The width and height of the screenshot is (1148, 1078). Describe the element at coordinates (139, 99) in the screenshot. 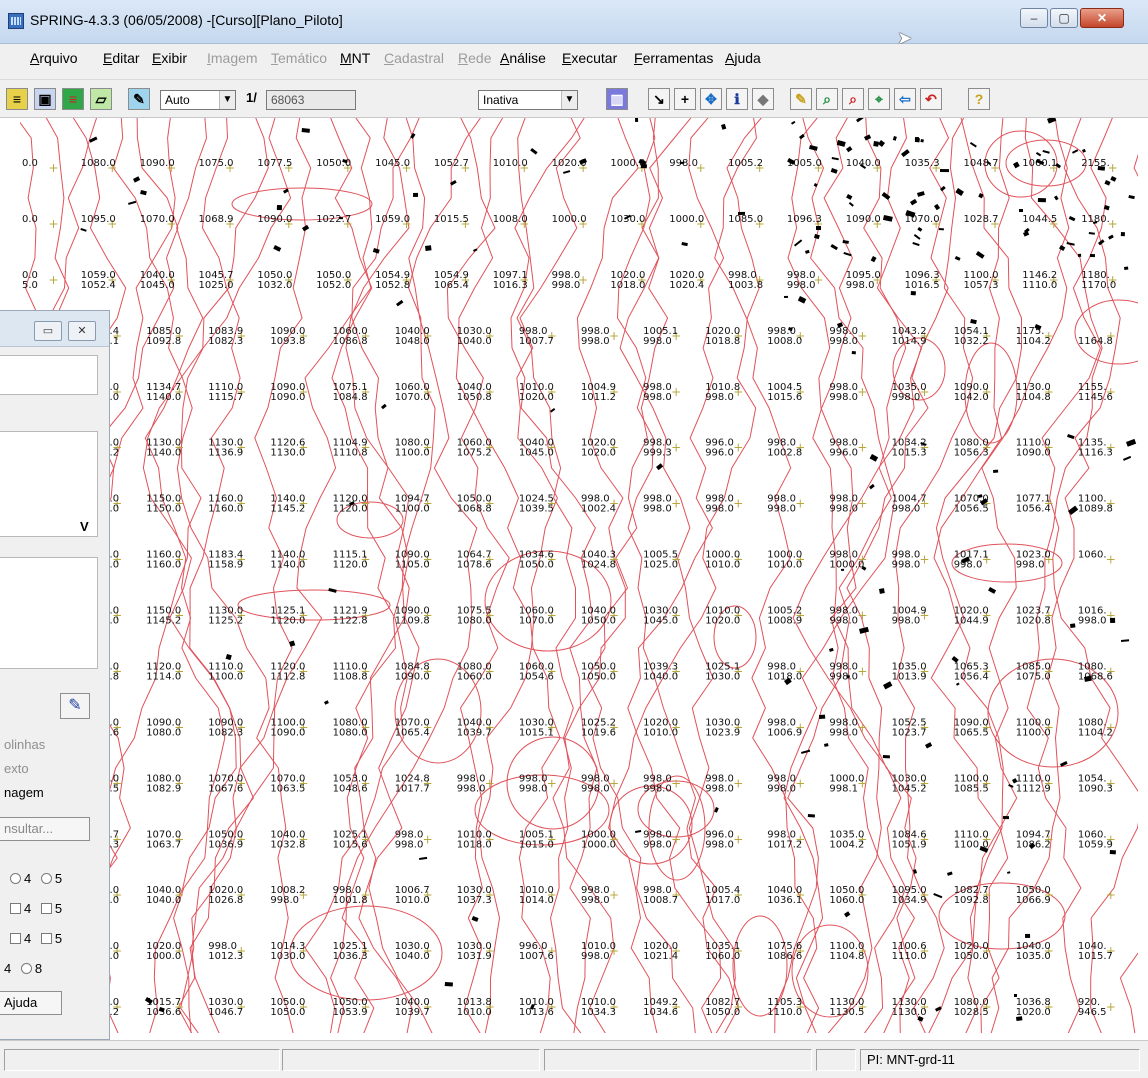

I see `draw-icon: ✎` at that location.